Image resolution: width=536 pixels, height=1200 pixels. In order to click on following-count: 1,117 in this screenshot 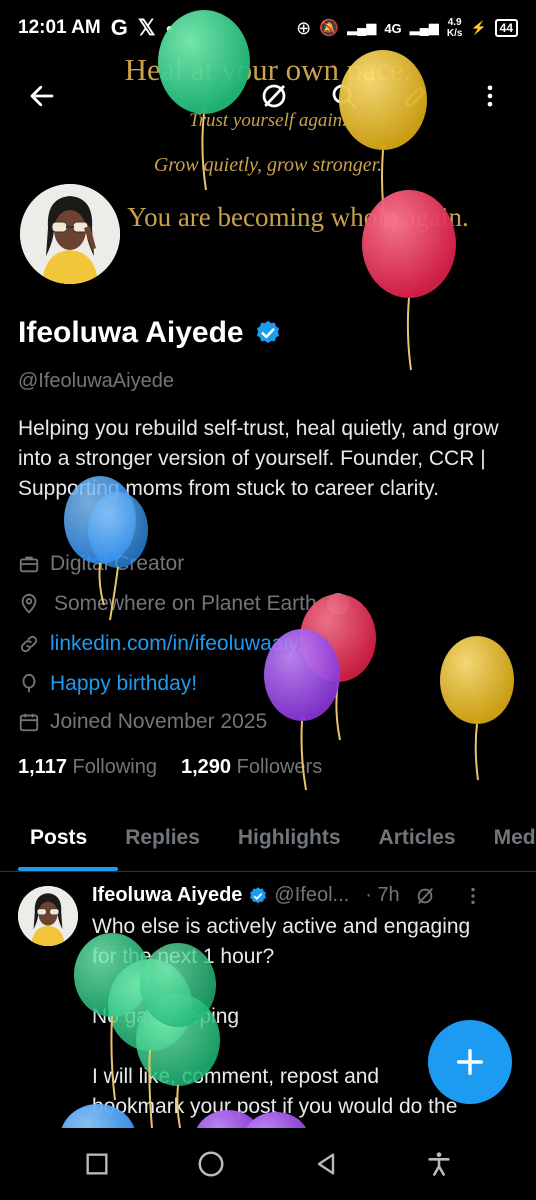, I will do `click(42, 767)`.